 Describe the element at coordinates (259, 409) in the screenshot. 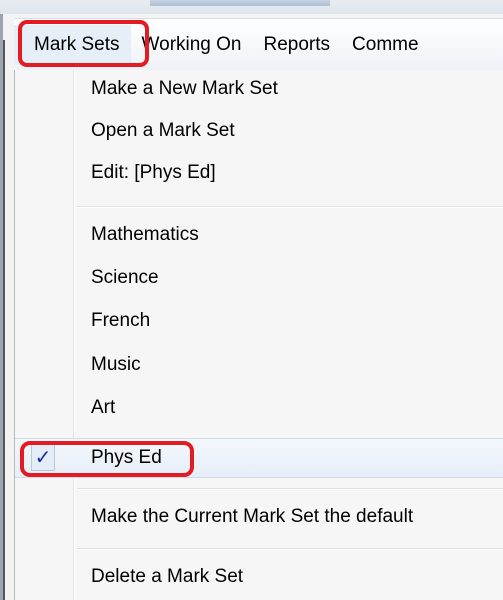

I see `menu-item-art: Art` at that location.